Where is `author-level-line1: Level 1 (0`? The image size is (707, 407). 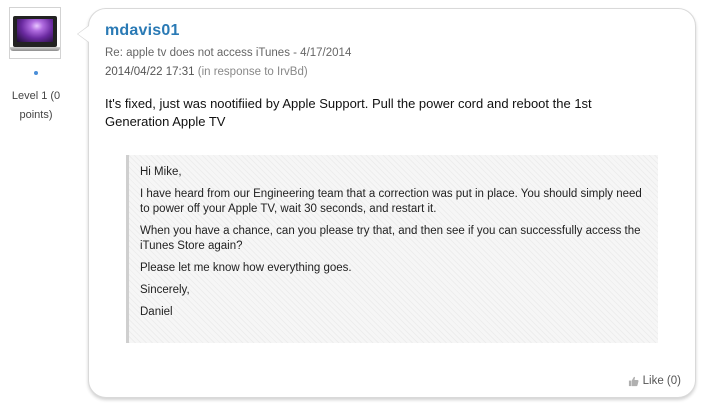
author-level-line1: Level 1 (0 is located at coordinates (36, 96).